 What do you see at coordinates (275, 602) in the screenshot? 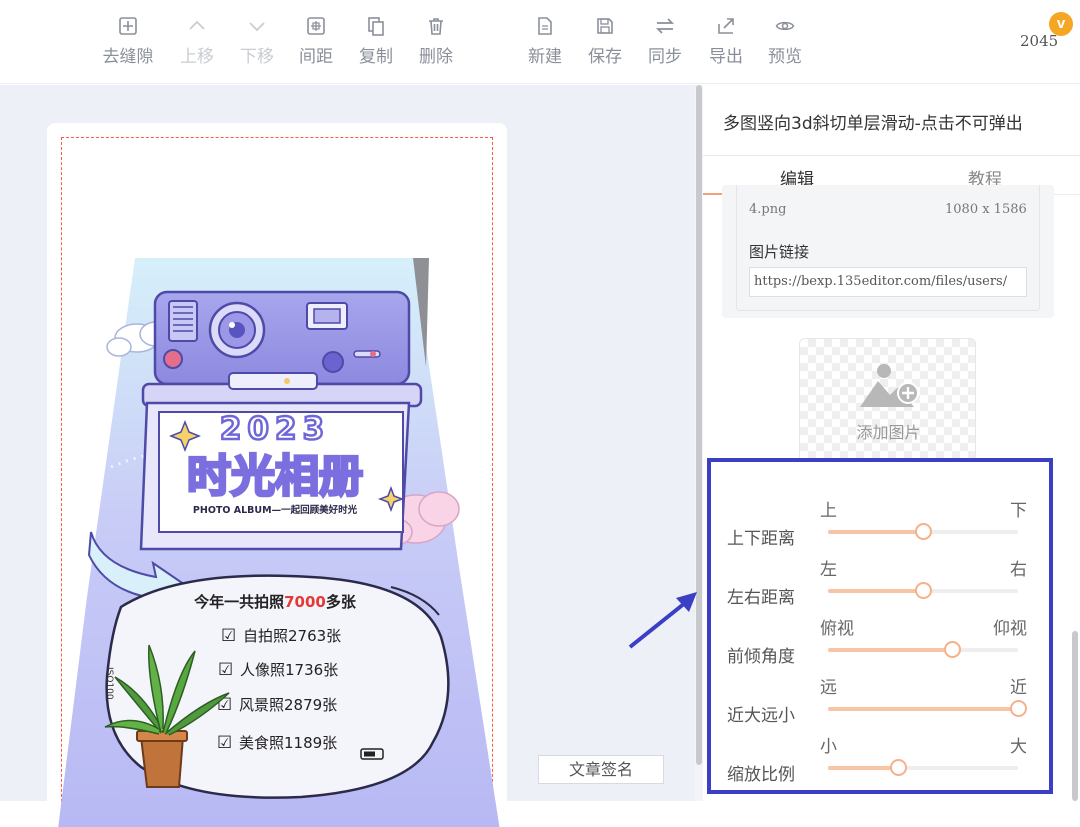
I see `stats-headline: 今年一共拍照7000多张` at bounding box center [275, 602].